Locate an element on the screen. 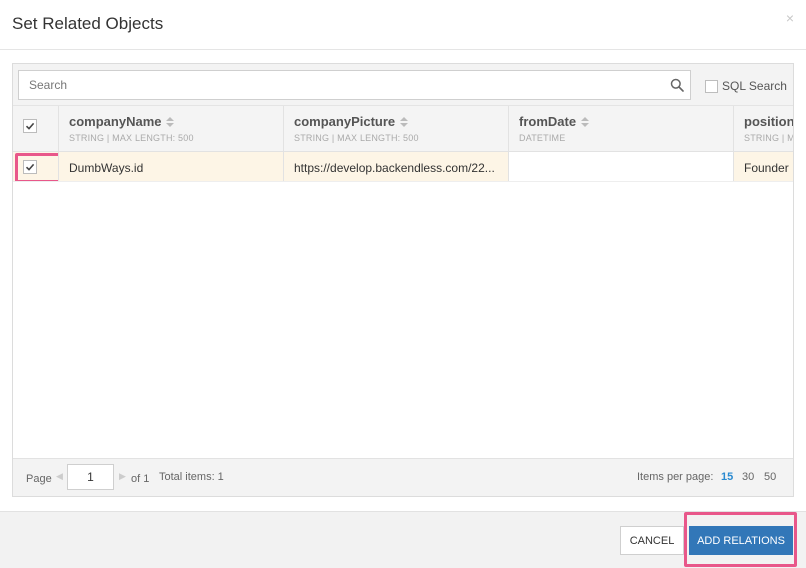  dialog-header: Set Related Objects × is located at coordinates (403, 25).